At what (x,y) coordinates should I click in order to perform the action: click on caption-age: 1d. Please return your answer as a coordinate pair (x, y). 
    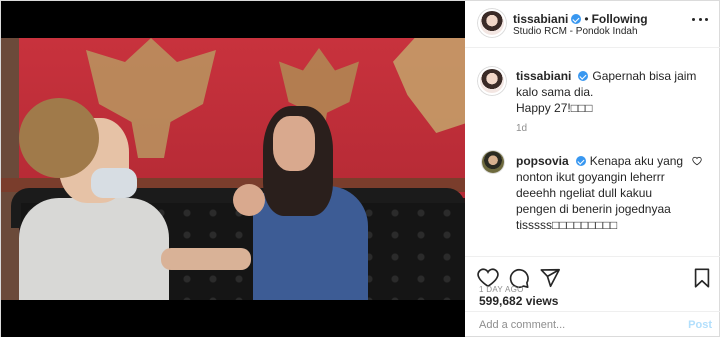
    Looking at the image, I should click on (521, 128).